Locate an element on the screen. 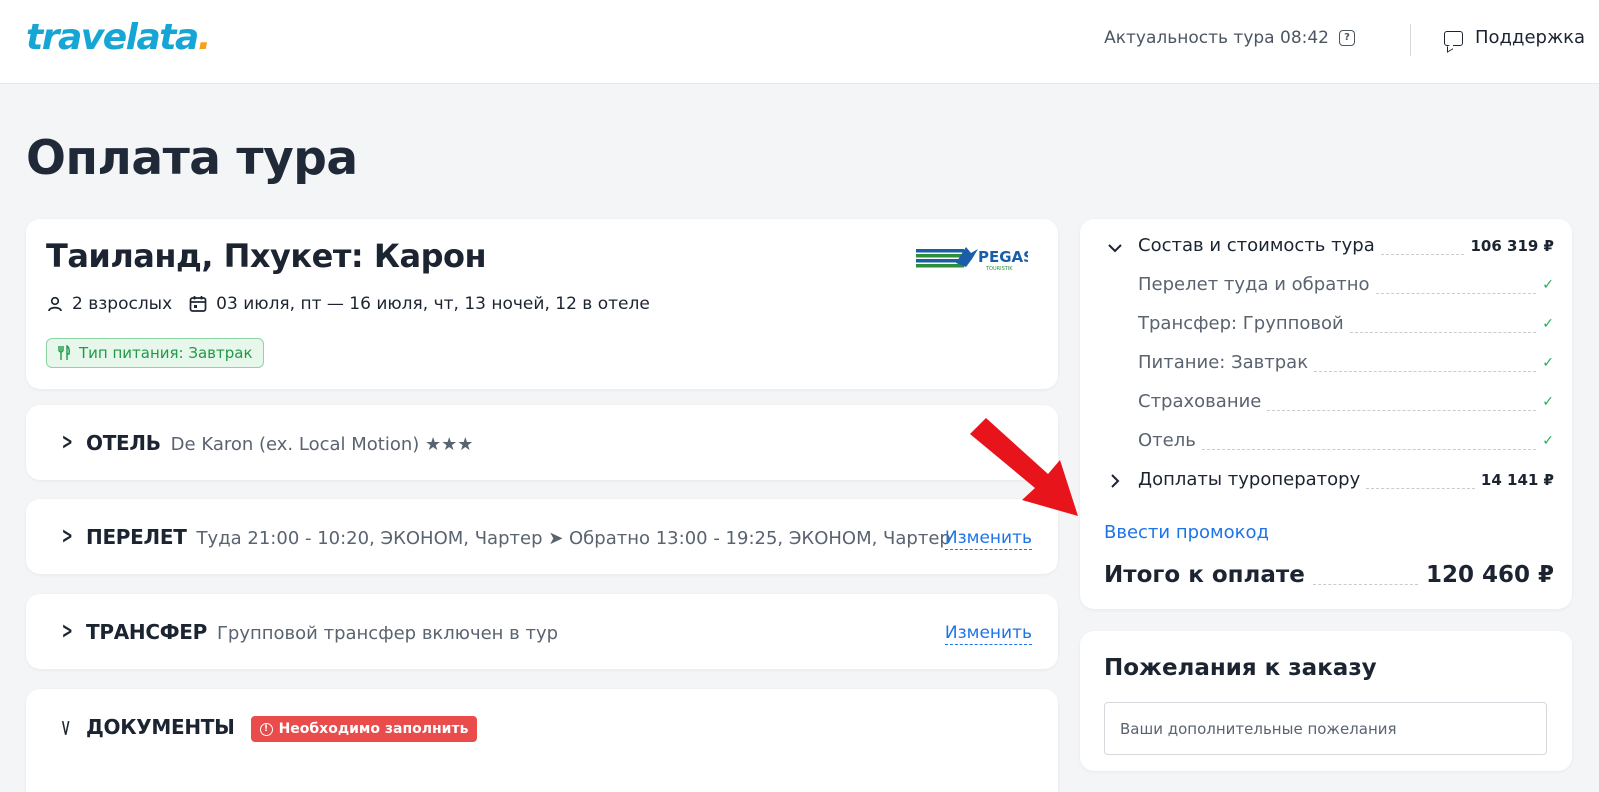 Image resolution: width=1599 pixels, height=792 pixels. composition-row: Состав и стоимость тура 106 319 ₽ is located at coordinates (1346, 245).